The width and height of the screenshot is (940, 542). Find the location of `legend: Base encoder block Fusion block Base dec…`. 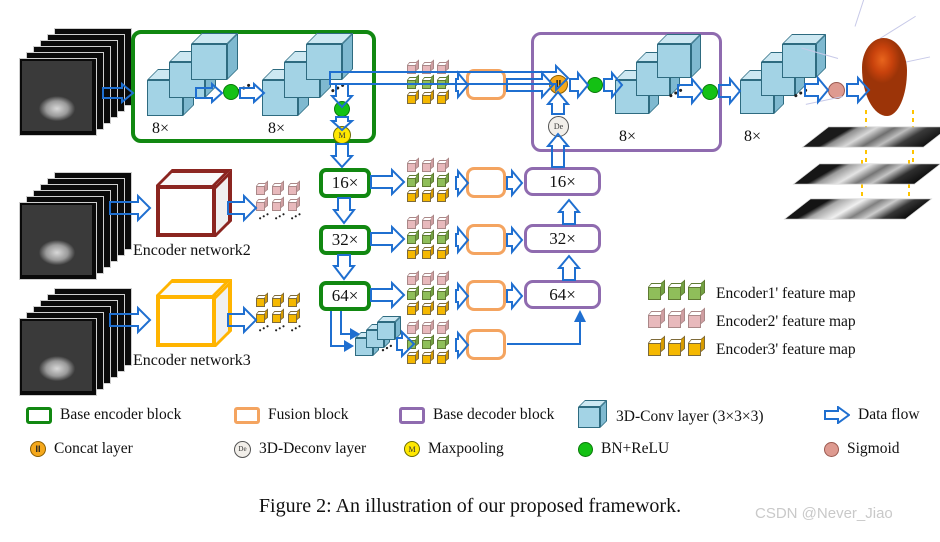

legend: Base encoder block Fusion block Base dec… is located at coordinates (470, 432).